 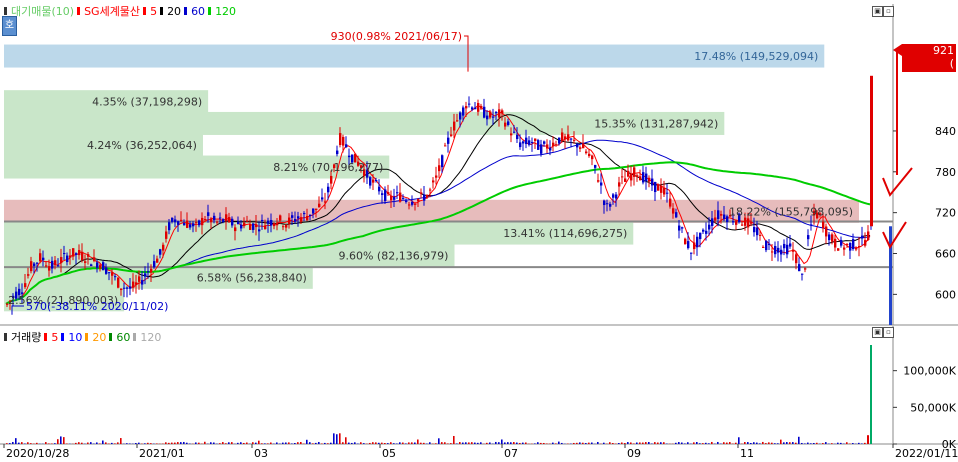 What do you see at coordinates (945, 172) in the screenshot?
I see `y-tick-label: 780` at bounding box center [945, 172].